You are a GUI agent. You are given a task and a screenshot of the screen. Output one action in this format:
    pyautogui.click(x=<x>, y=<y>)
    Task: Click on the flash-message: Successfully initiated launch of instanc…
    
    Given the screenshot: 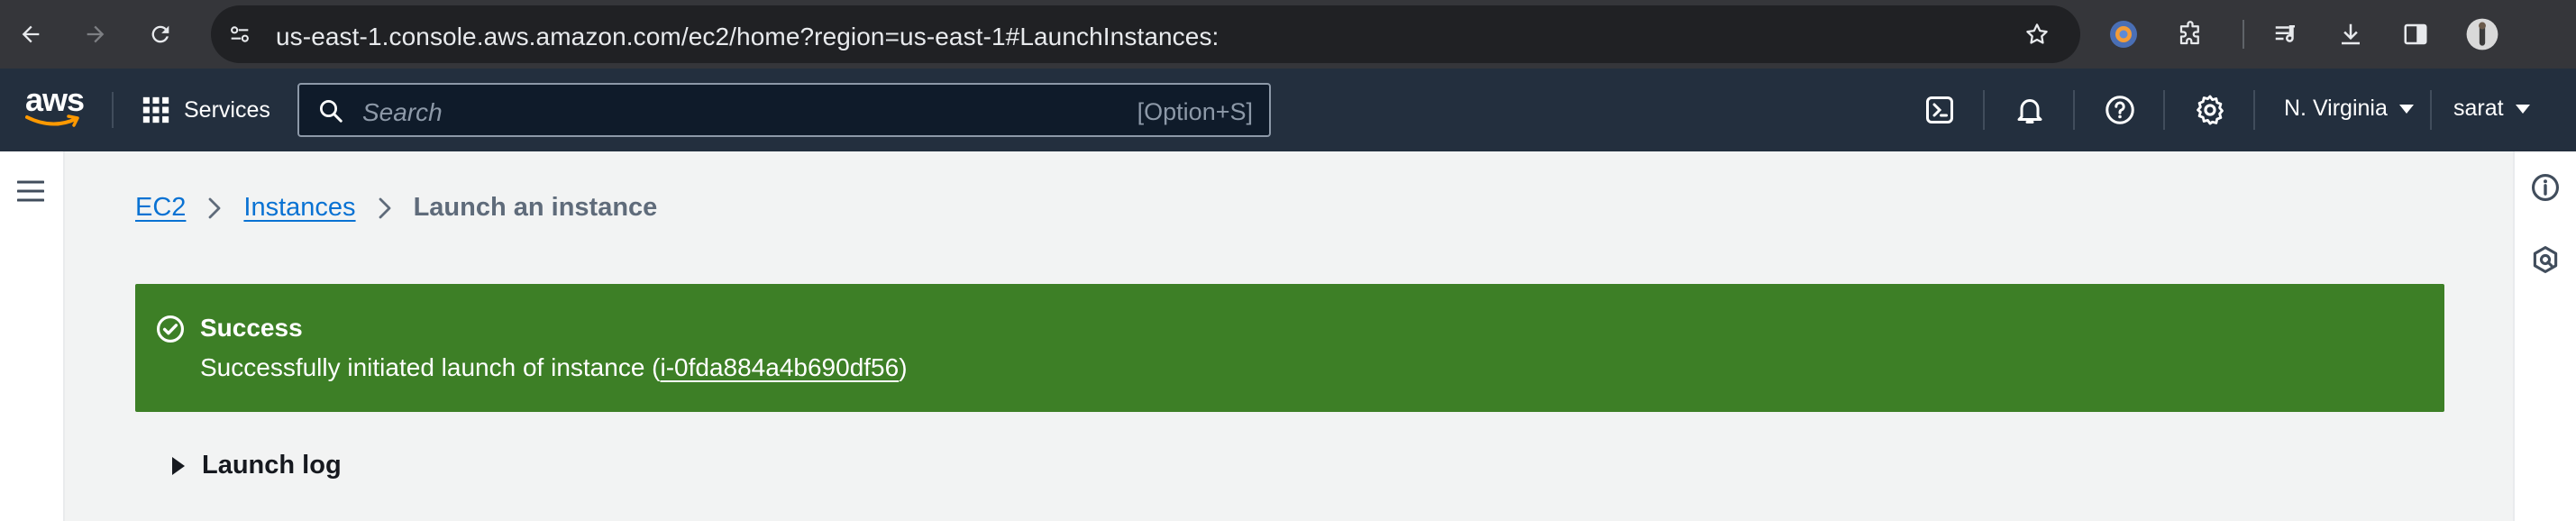 What is the action you would take?
    pyautogui.click(x=554, y=367)
    